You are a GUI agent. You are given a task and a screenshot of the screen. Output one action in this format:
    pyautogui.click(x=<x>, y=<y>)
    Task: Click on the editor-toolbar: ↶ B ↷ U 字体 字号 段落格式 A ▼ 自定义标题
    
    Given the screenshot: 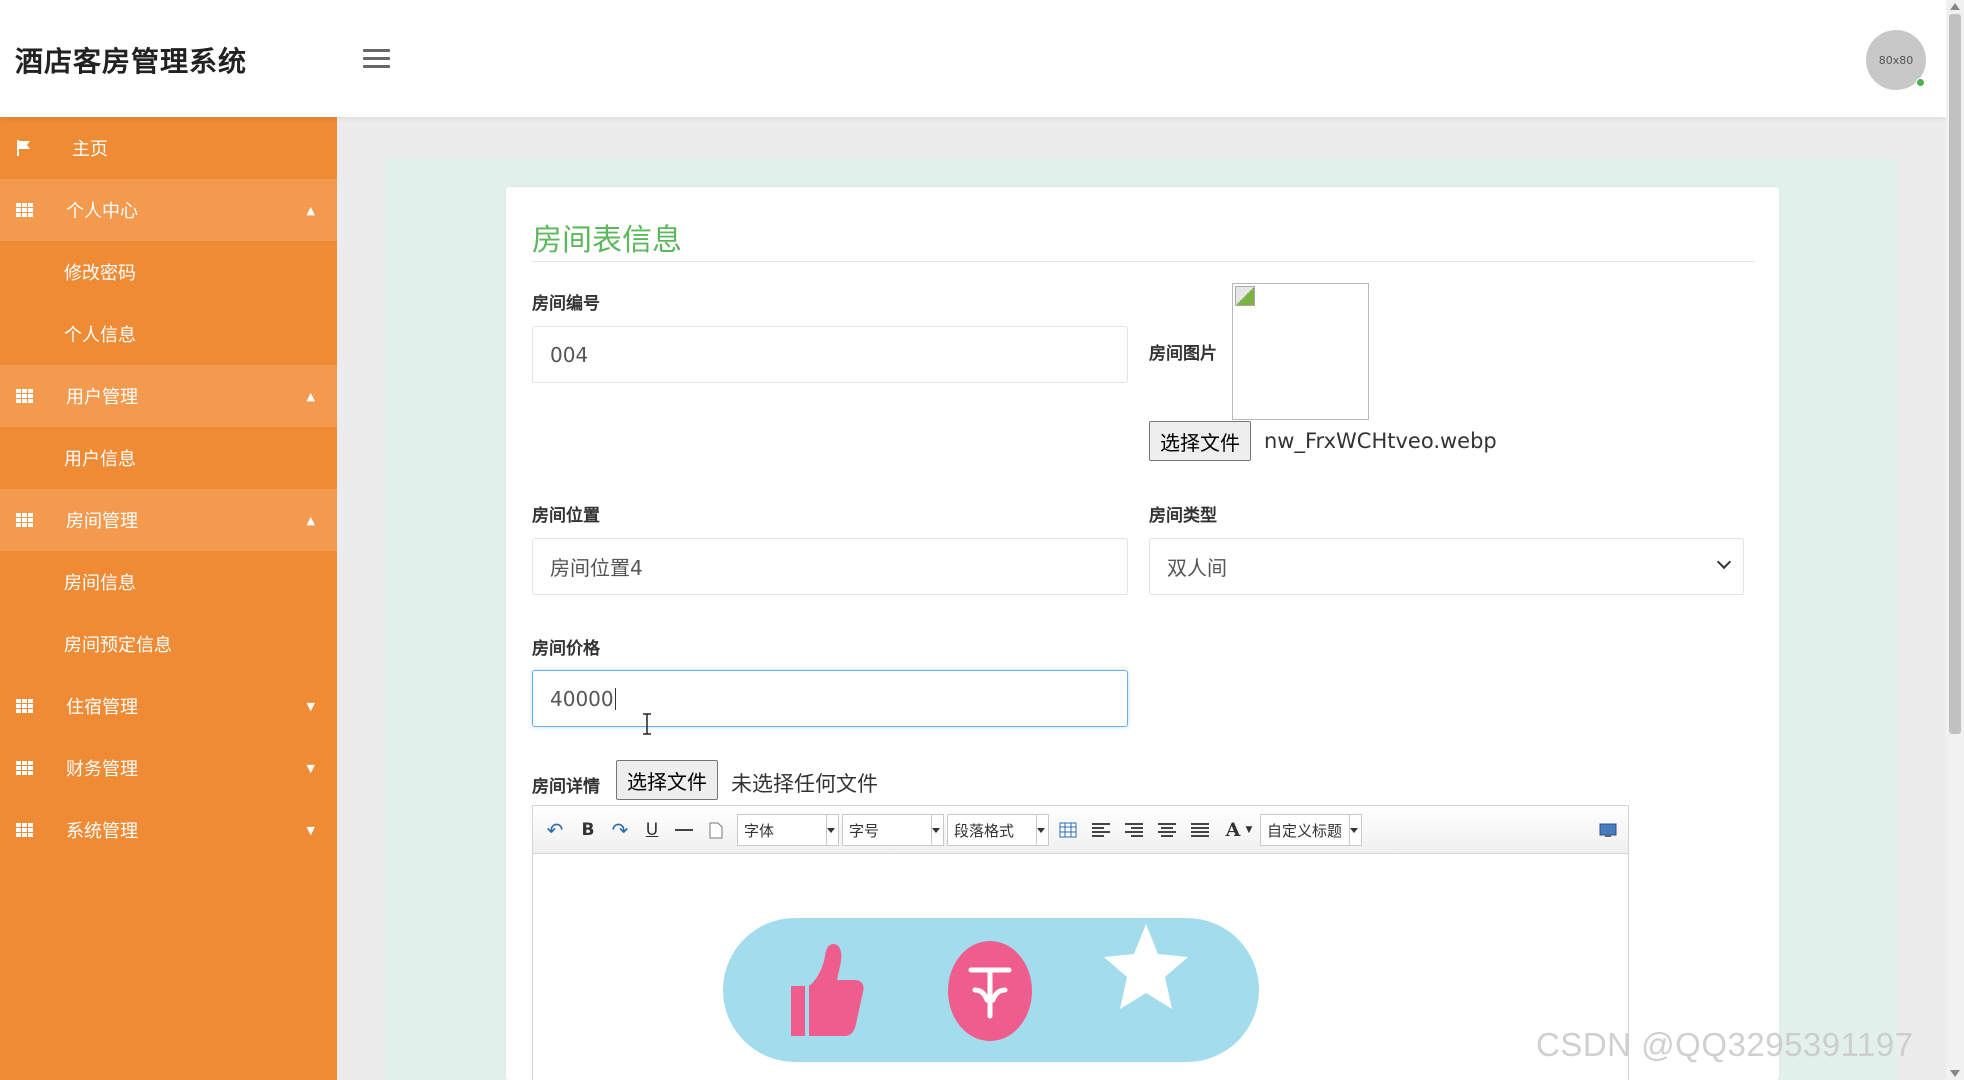 What is the action you would take?
    pyautogui.click(x=1080, y=830)
    